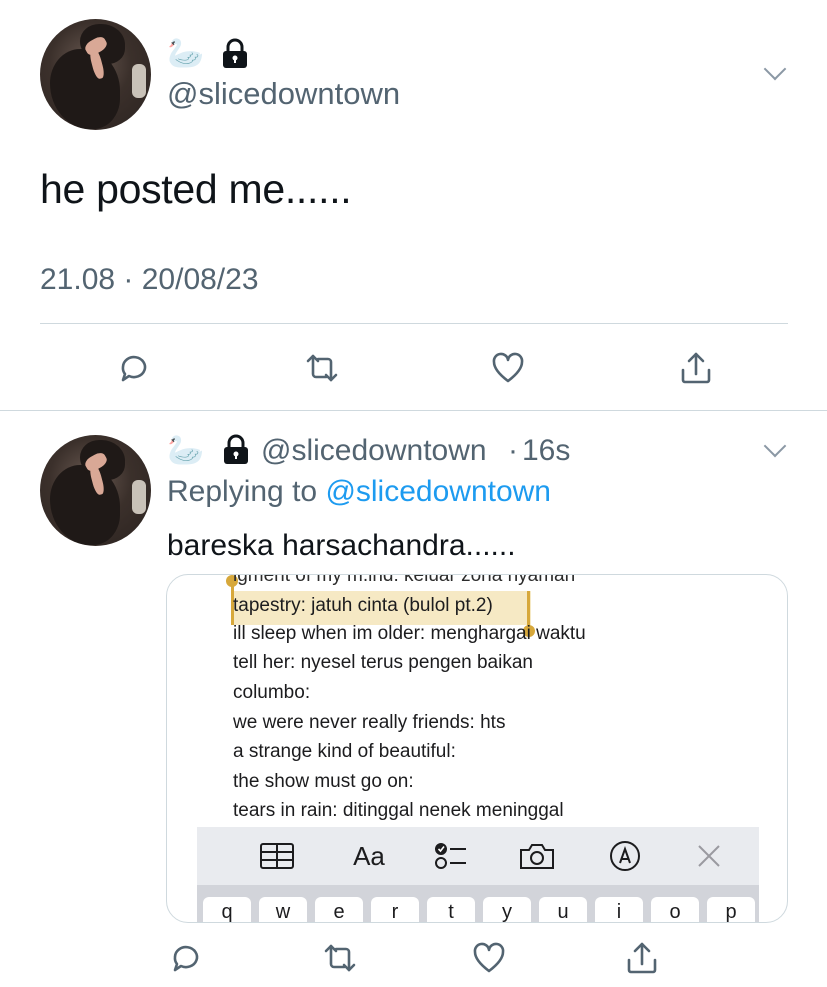  Describe the element at coordinates (363, 605) in the screenshot. I see `note-line: tapestry: jatuh cinta (bulol pt.2)` at that location.